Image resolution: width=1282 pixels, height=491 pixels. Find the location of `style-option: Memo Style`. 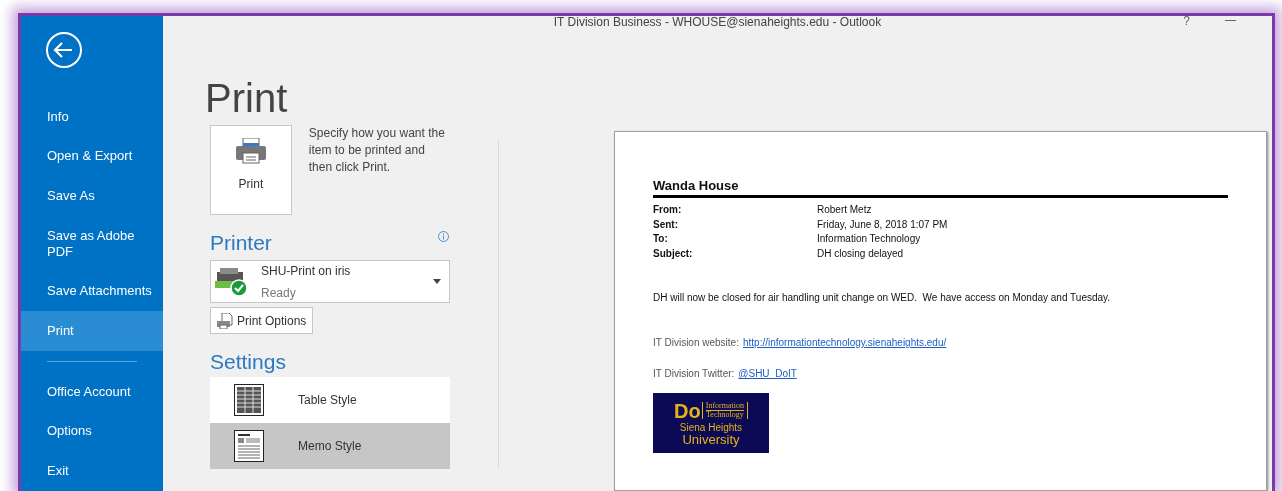

style-option: Memo Style is located at coordinates (330, 446).